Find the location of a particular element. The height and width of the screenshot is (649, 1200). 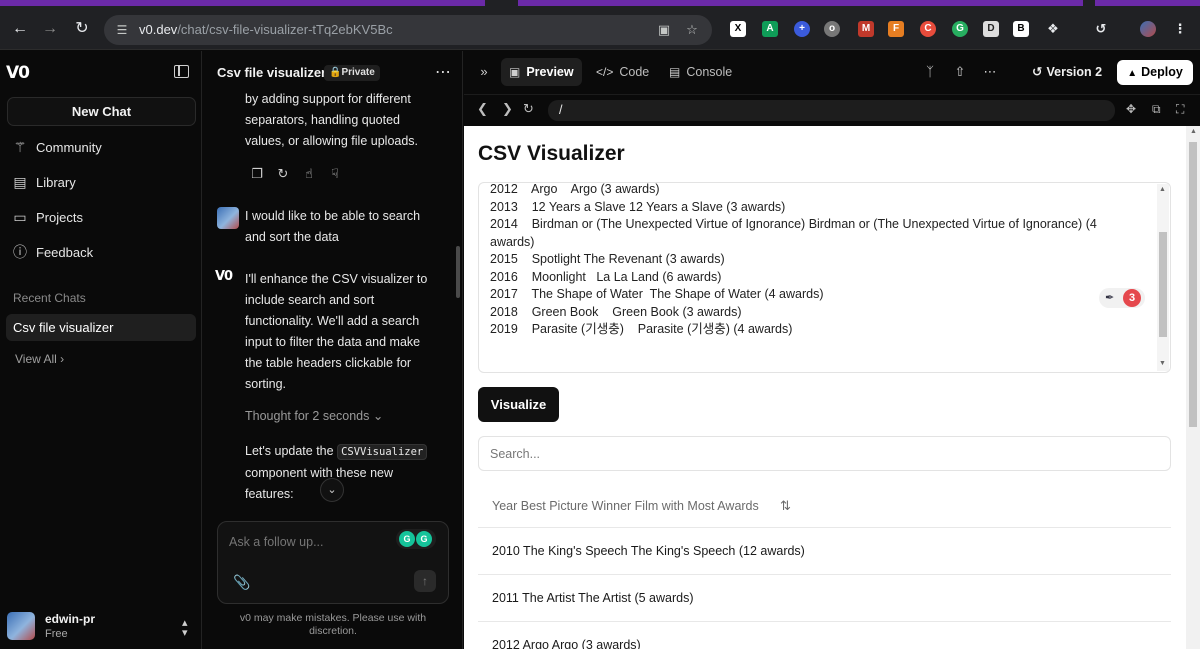

extensions-puzzle-icon: ❖ is located at coordinates (1053, 29).